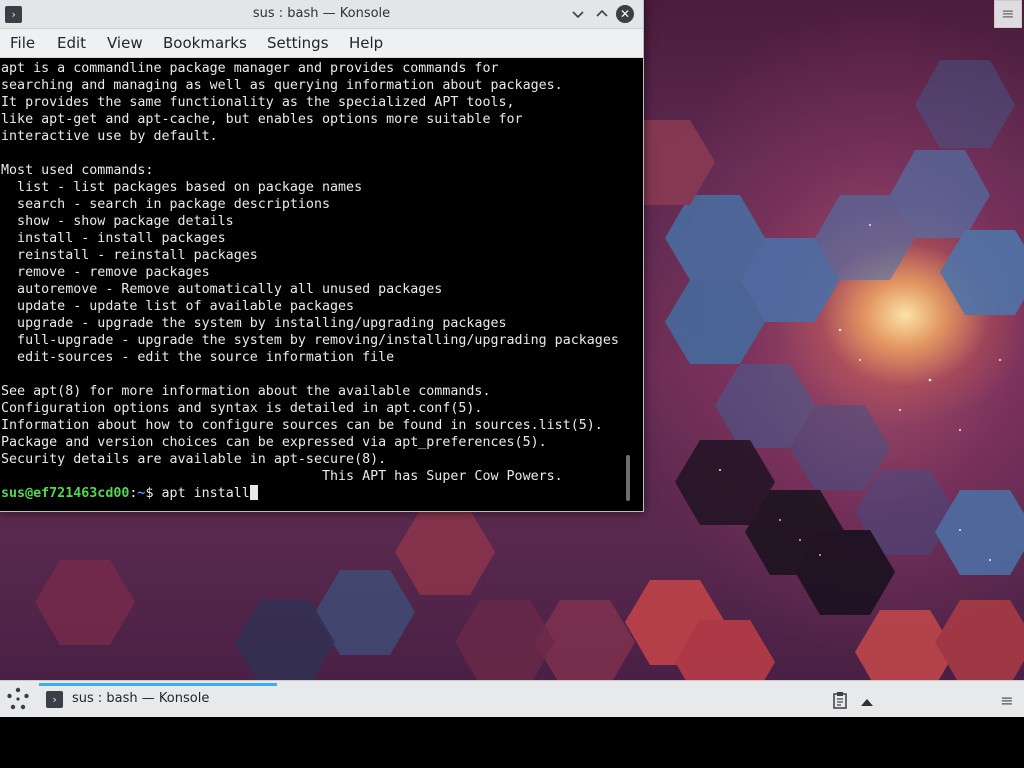  Describe the element at coordinates (512, 742) in the screenshot. I see `screen-bottom-area` at that location.